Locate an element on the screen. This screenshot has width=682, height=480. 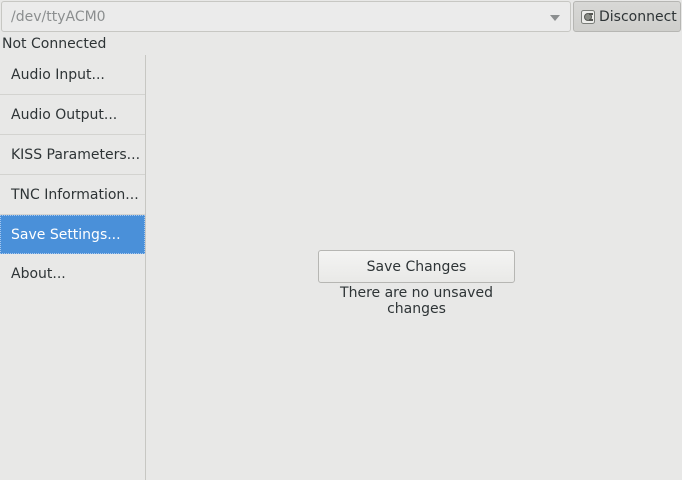
chevron-down-icon is located at coordinates (555, 18).